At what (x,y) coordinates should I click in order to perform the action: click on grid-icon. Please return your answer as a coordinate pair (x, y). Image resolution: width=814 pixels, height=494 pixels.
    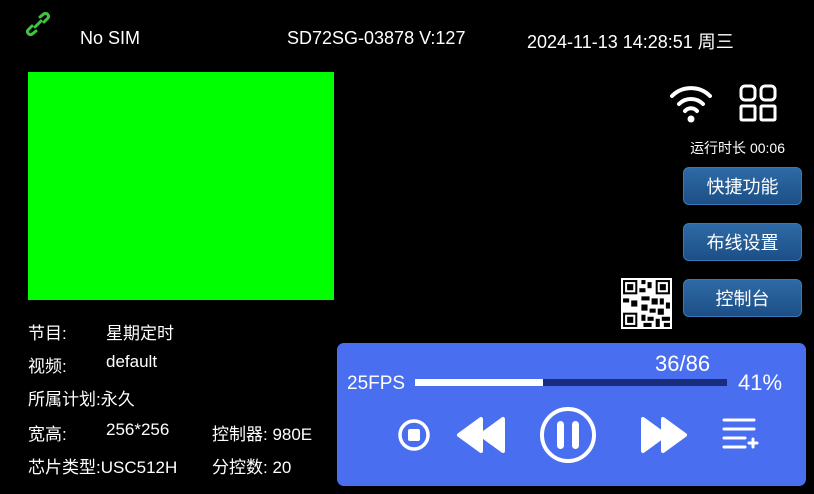
    Looking at the image, I should click on (758, 103).